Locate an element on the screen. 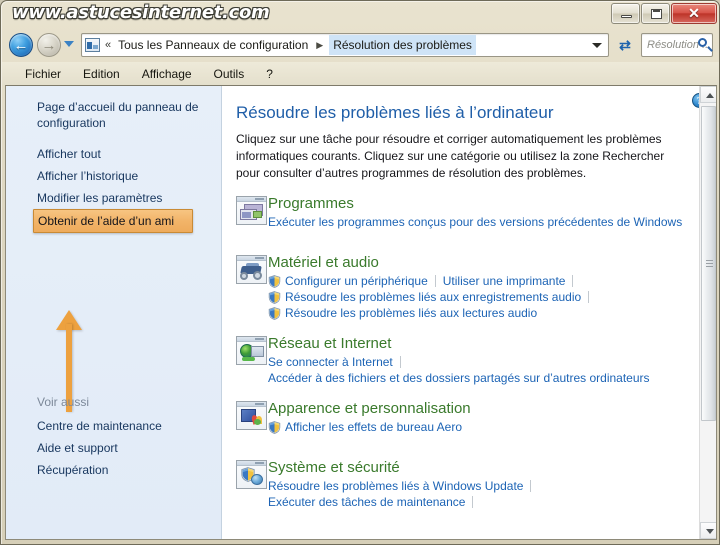  sidebar-item-historique: Afficher l’historique is located at coordinates (113, 176).